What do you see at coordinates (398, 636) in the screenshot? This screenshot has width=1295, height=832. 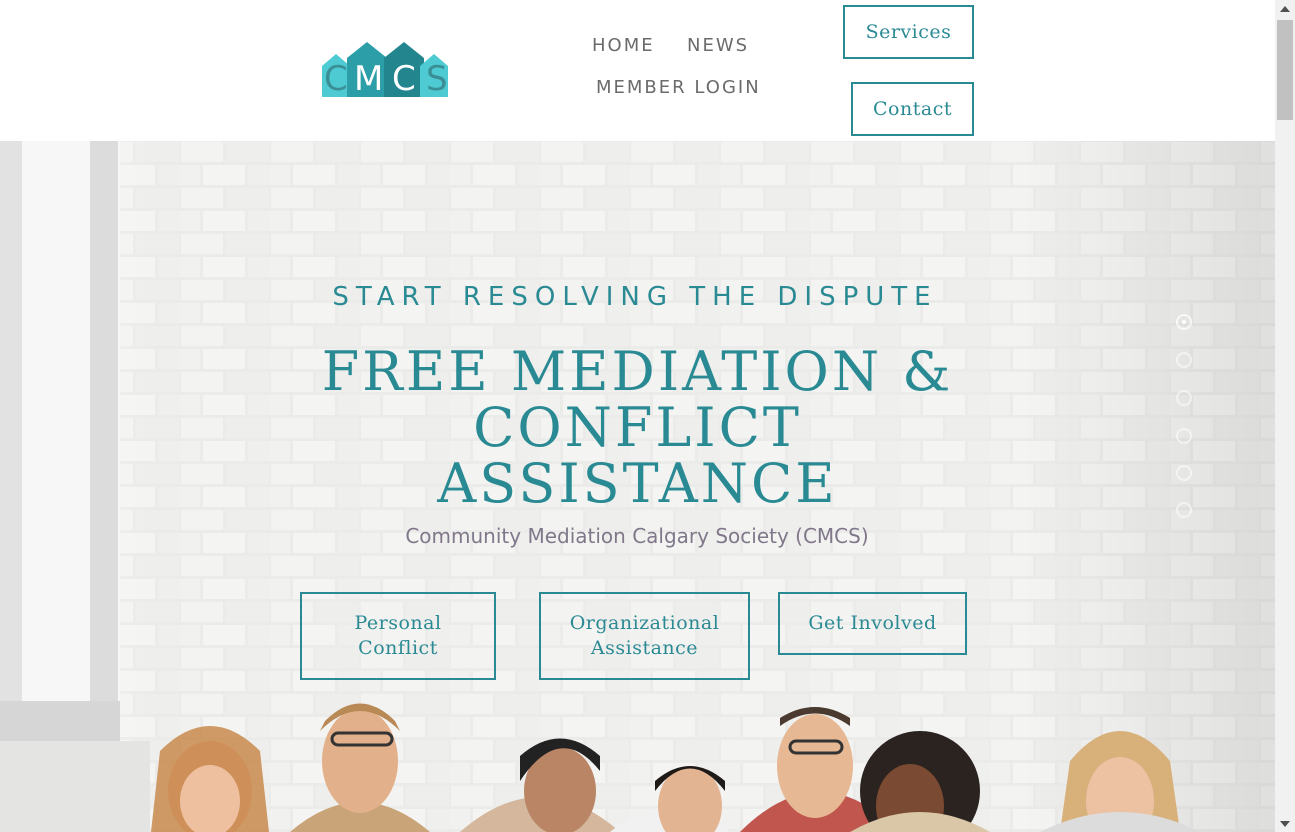 I see `personal-conflict-button: Personal Conflict` at bounding box center [398, 636].